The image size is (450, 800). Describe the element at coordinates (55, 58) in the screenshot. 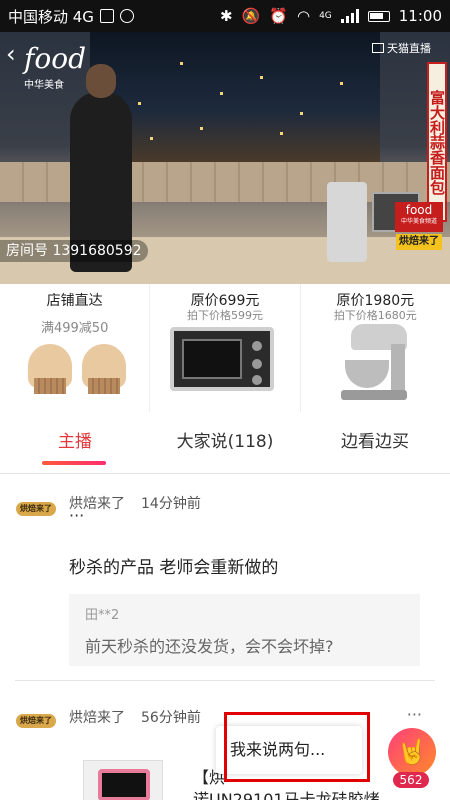

I see `channel-logo: food` at that location.